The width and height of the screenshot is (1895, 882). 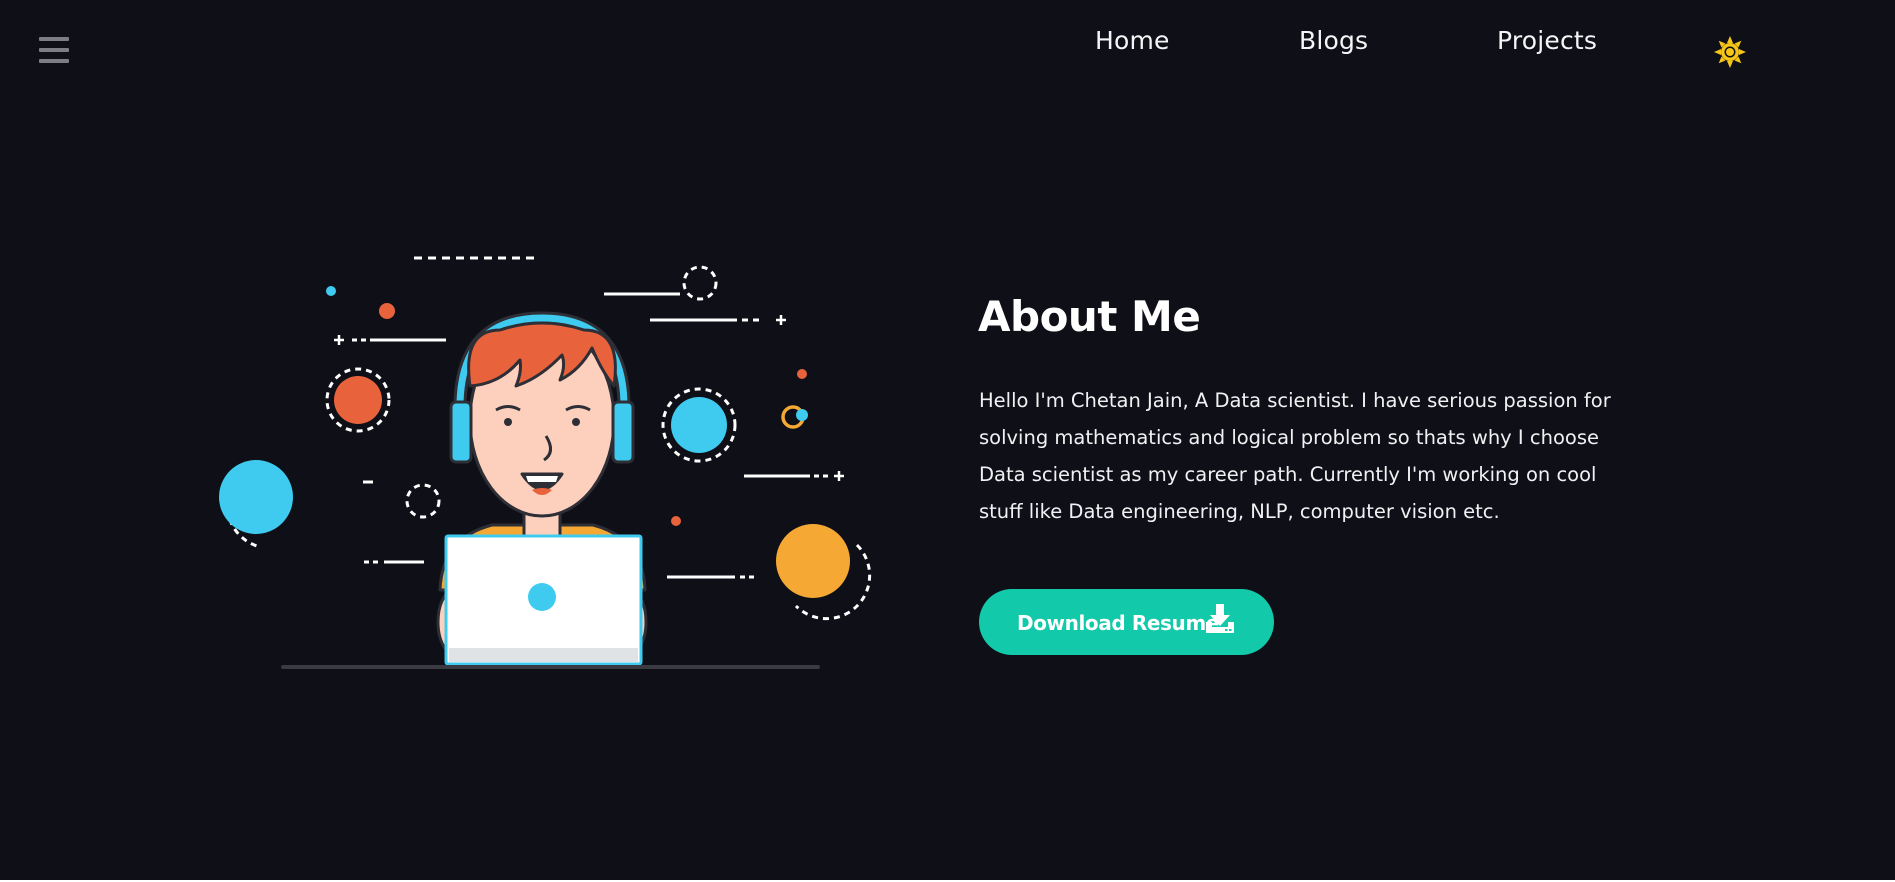 I want to click on theme-toggle-button, so click(x=1730, y=52).